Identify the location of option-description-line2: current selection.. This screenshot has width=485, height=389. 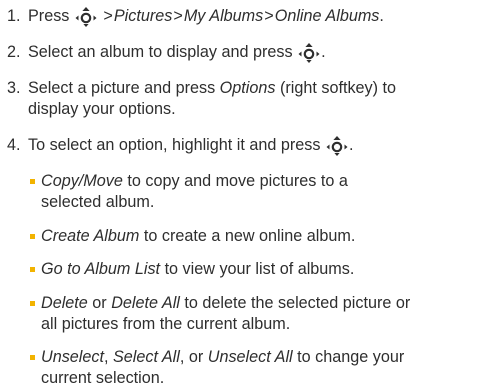
(103, 378).